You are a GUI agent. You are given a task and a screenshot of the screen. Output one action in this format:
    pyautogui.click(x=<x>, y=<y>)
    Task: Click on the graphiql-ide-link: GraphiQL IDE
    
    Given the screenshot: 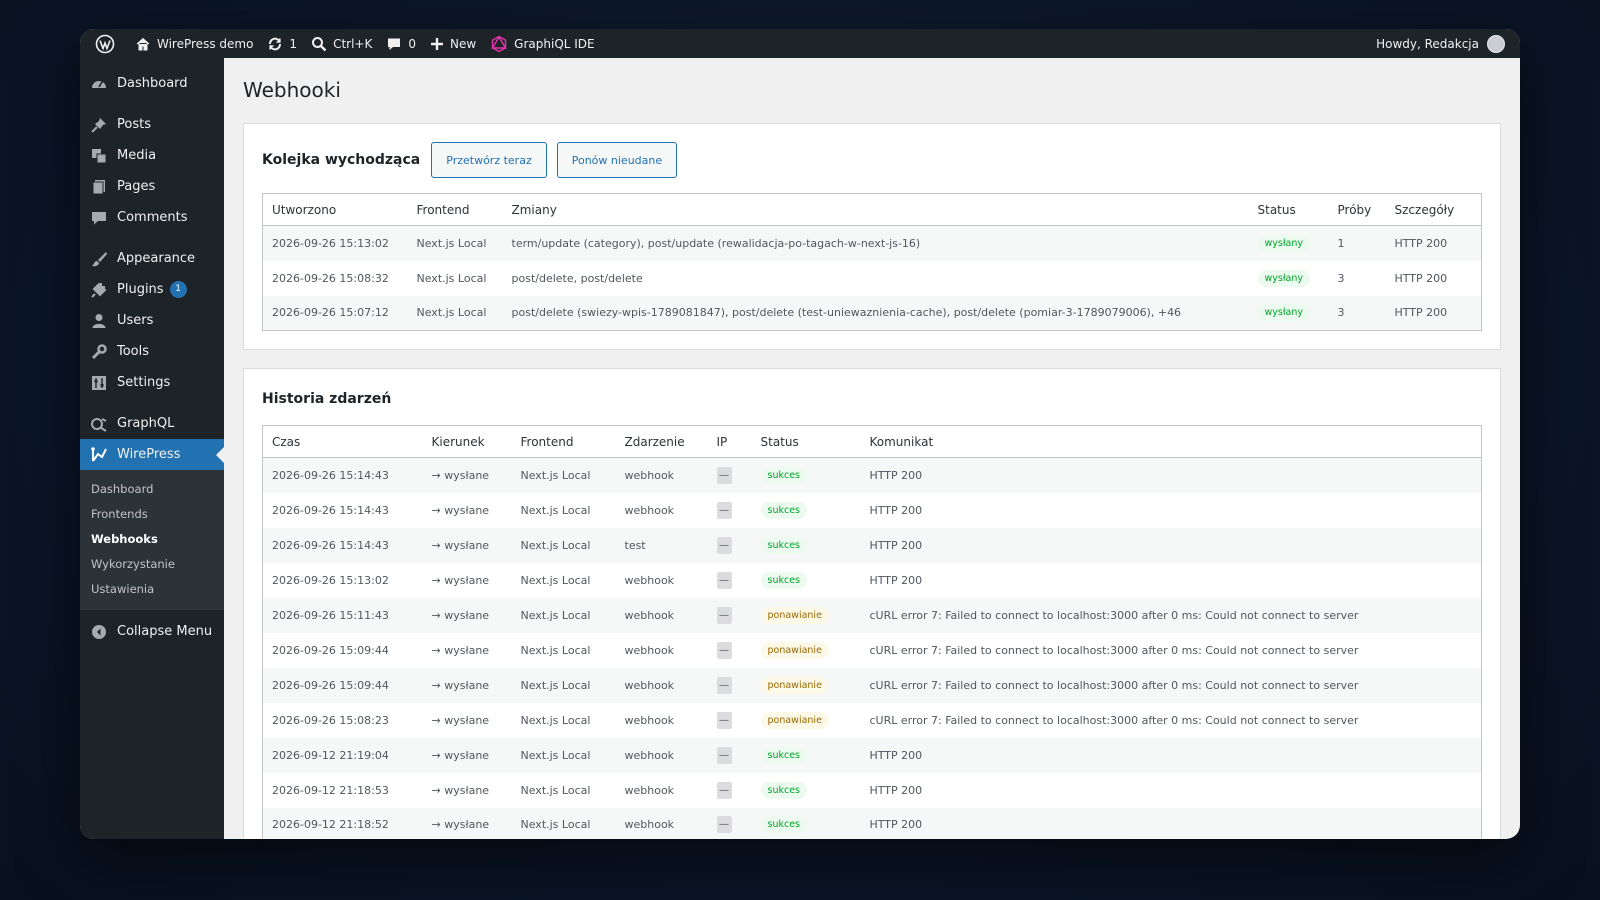 What is the action you would take?
    pyautogui.click(x=542, y=43)
    